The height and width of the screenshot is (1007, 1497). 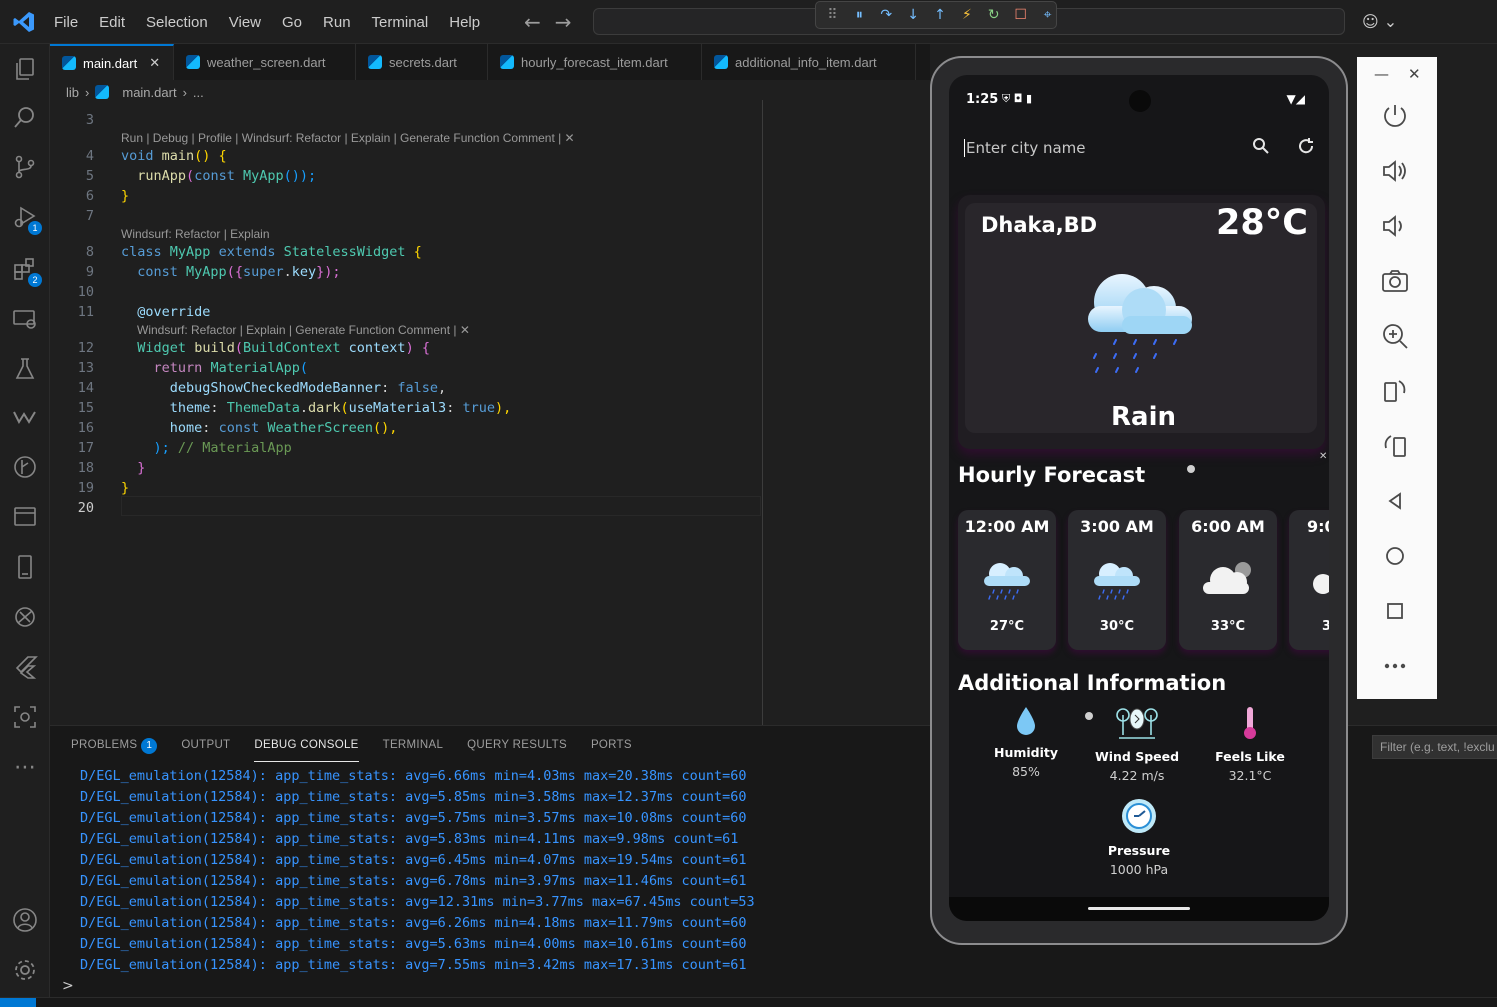 I want to click on hourly-time: 12:00 AM, so click(x=1007, y=526).